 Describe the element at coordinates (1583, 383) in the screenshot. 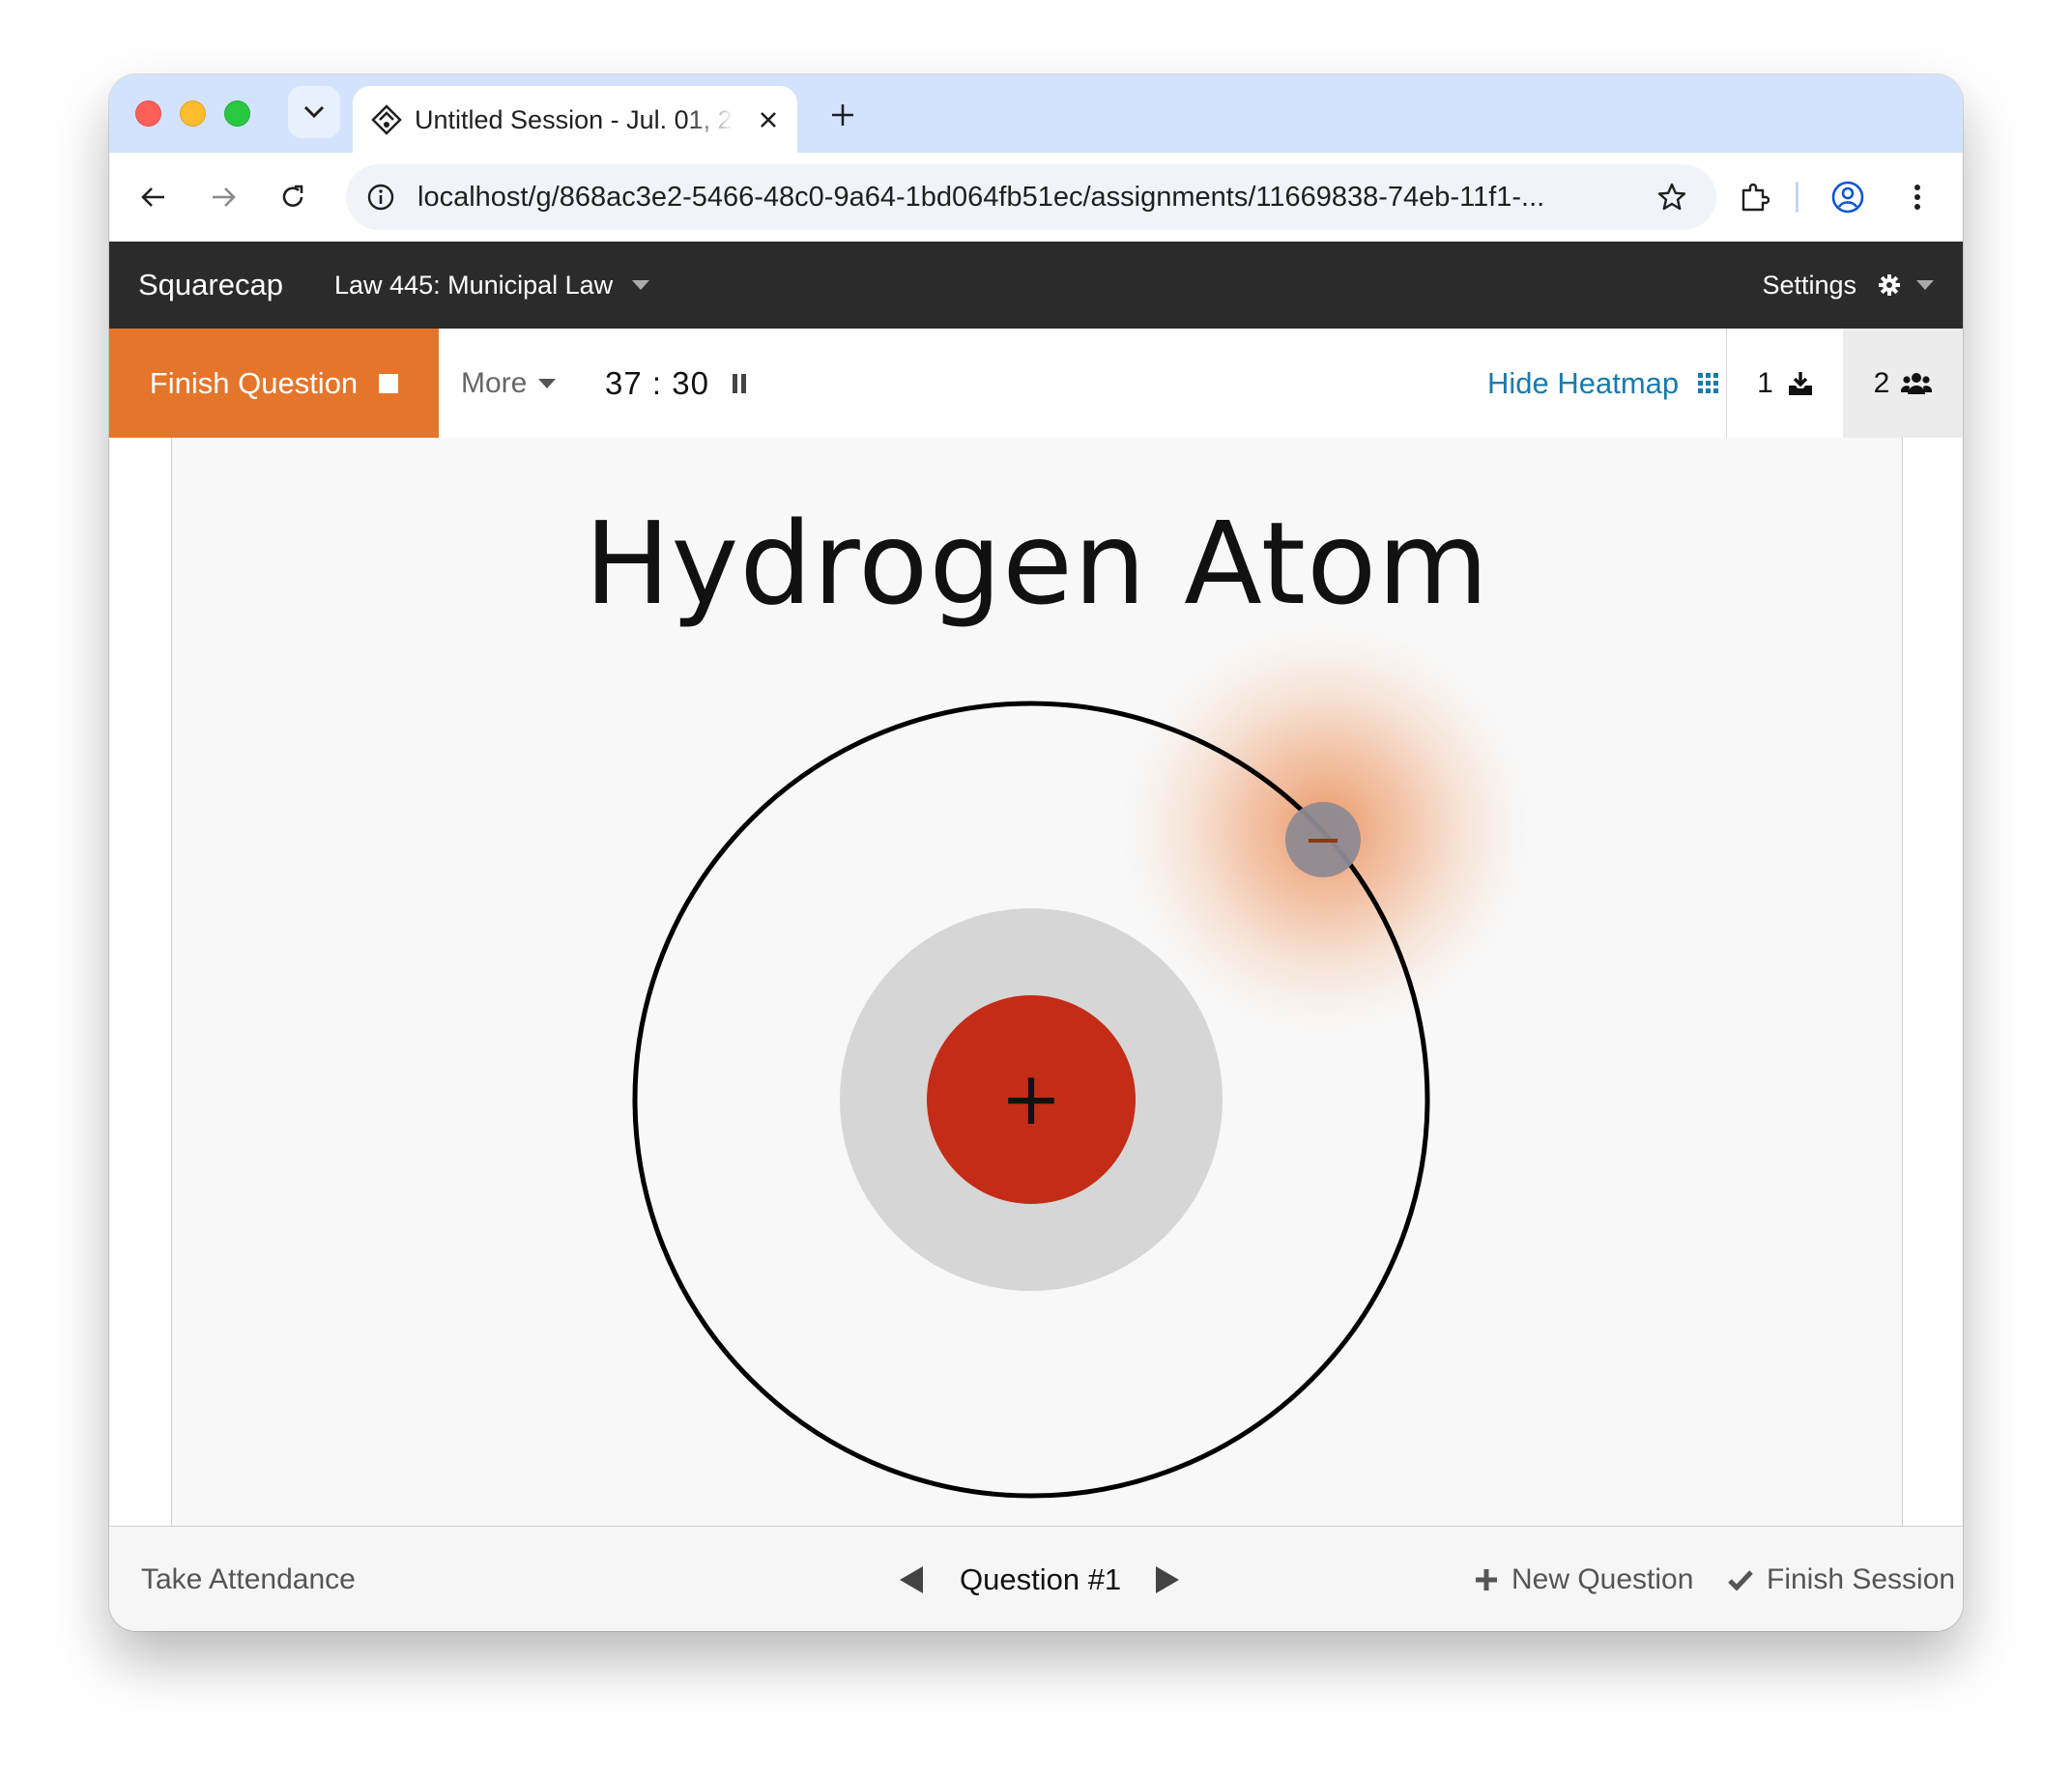

I see `hide-heatmap-label: Hide Heatmap` at that location.